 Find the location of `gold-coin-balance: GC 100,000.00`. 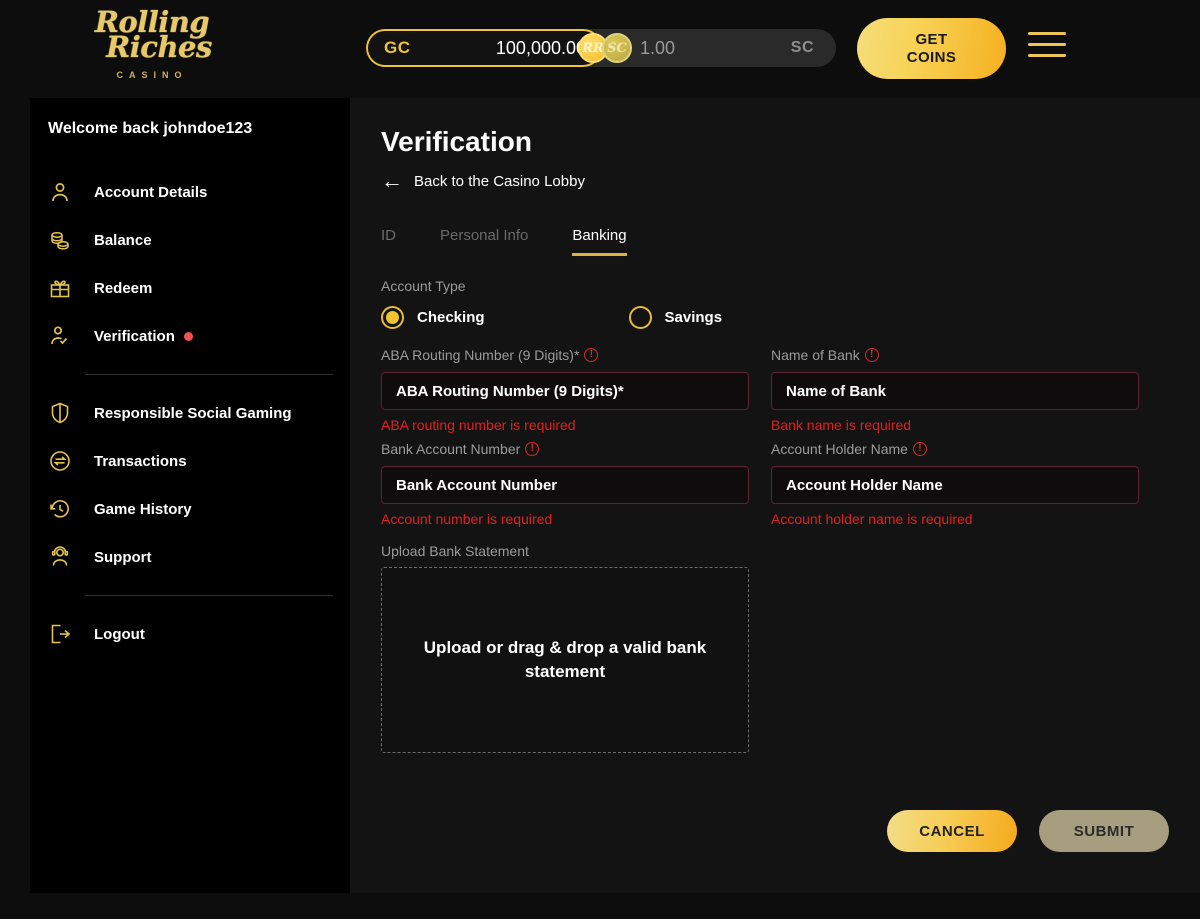

gold-coin-balance: GC 100,000.00 is located at coordinates (484, 48).